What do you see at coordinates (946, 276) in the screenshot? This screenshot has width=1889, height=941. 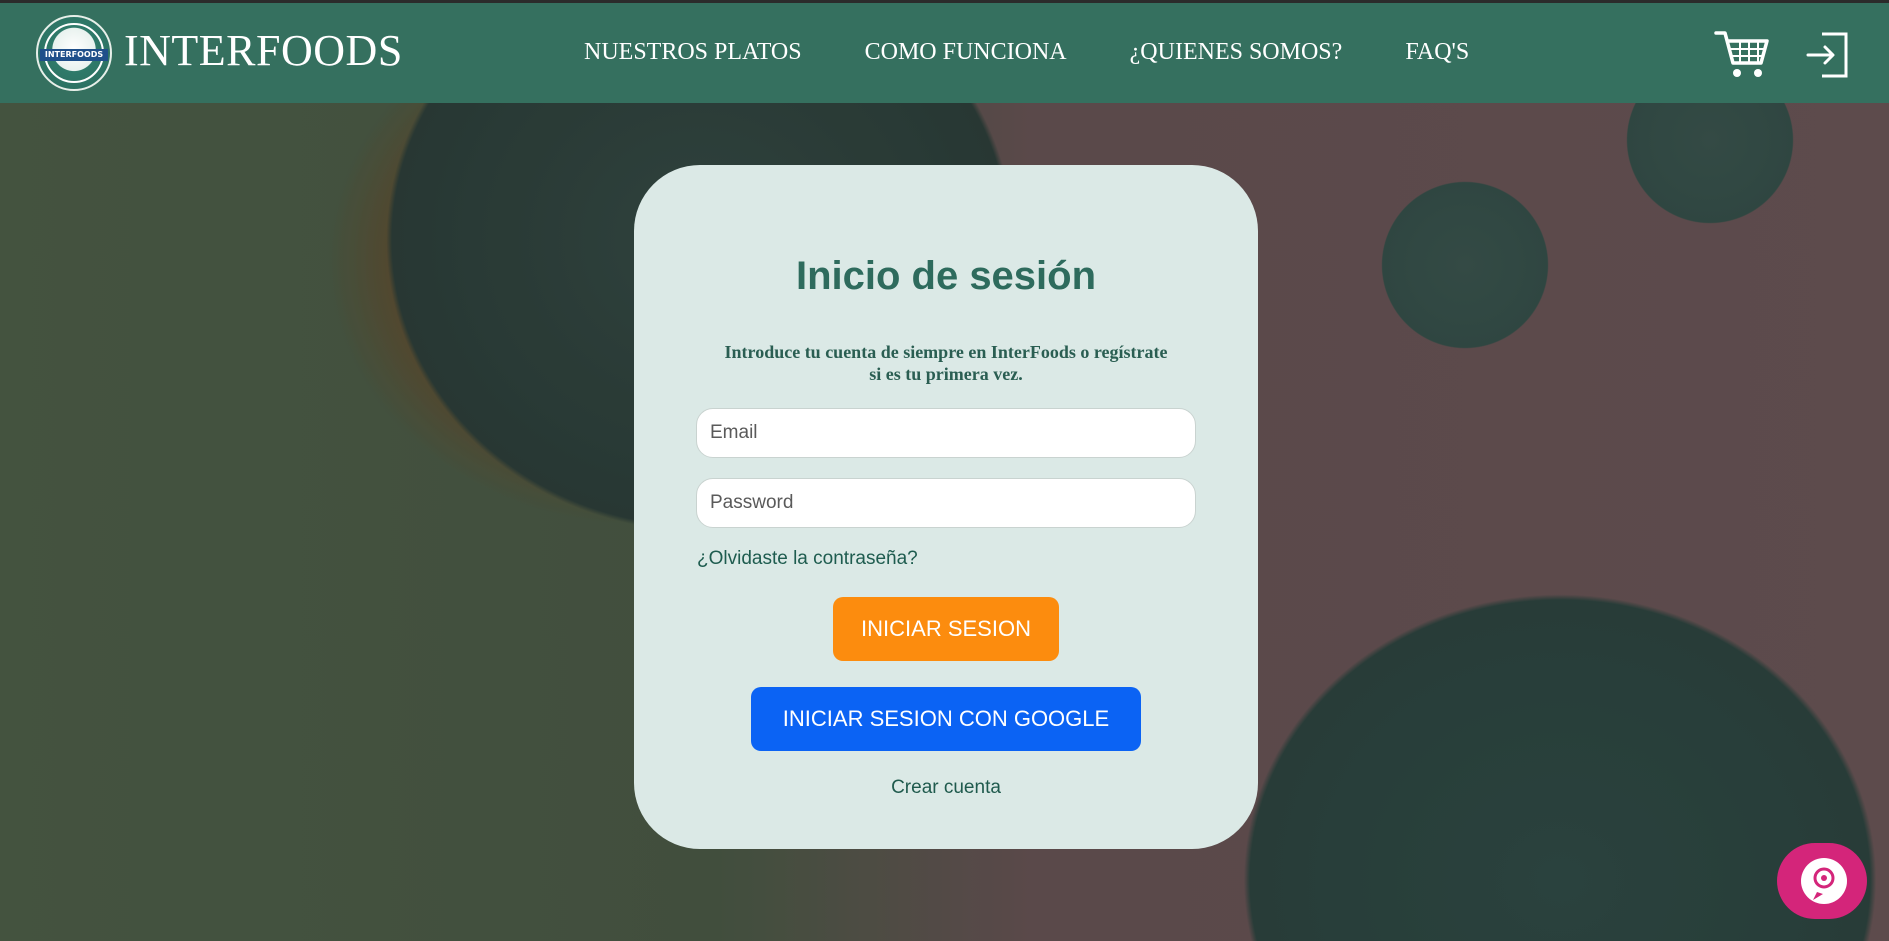 I see `login-title: Inicio de sesión` at bounding box center [946, 276].